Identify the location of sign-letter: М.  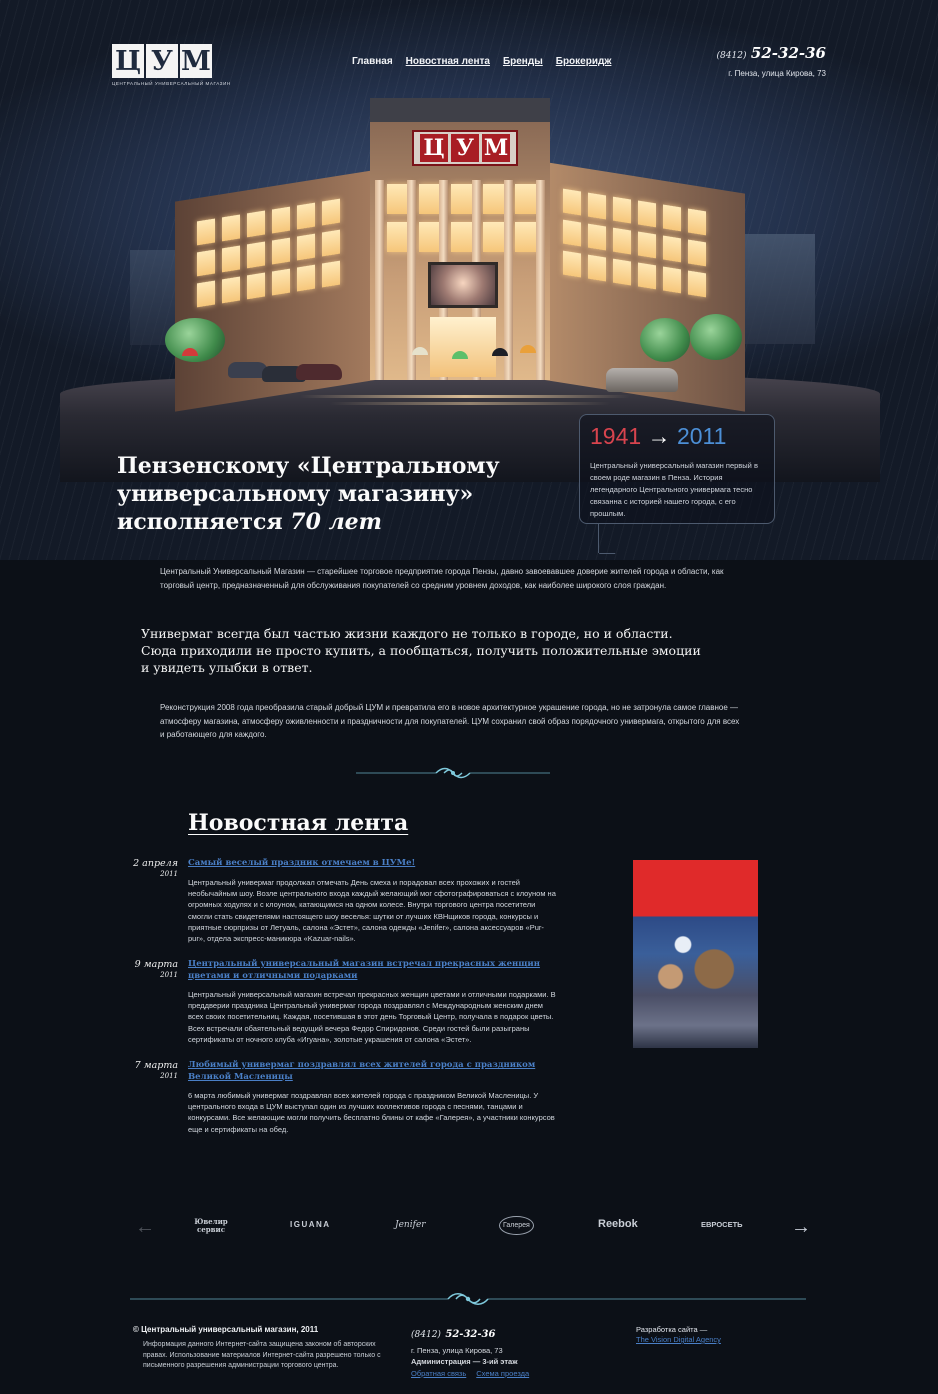
(496, 148).